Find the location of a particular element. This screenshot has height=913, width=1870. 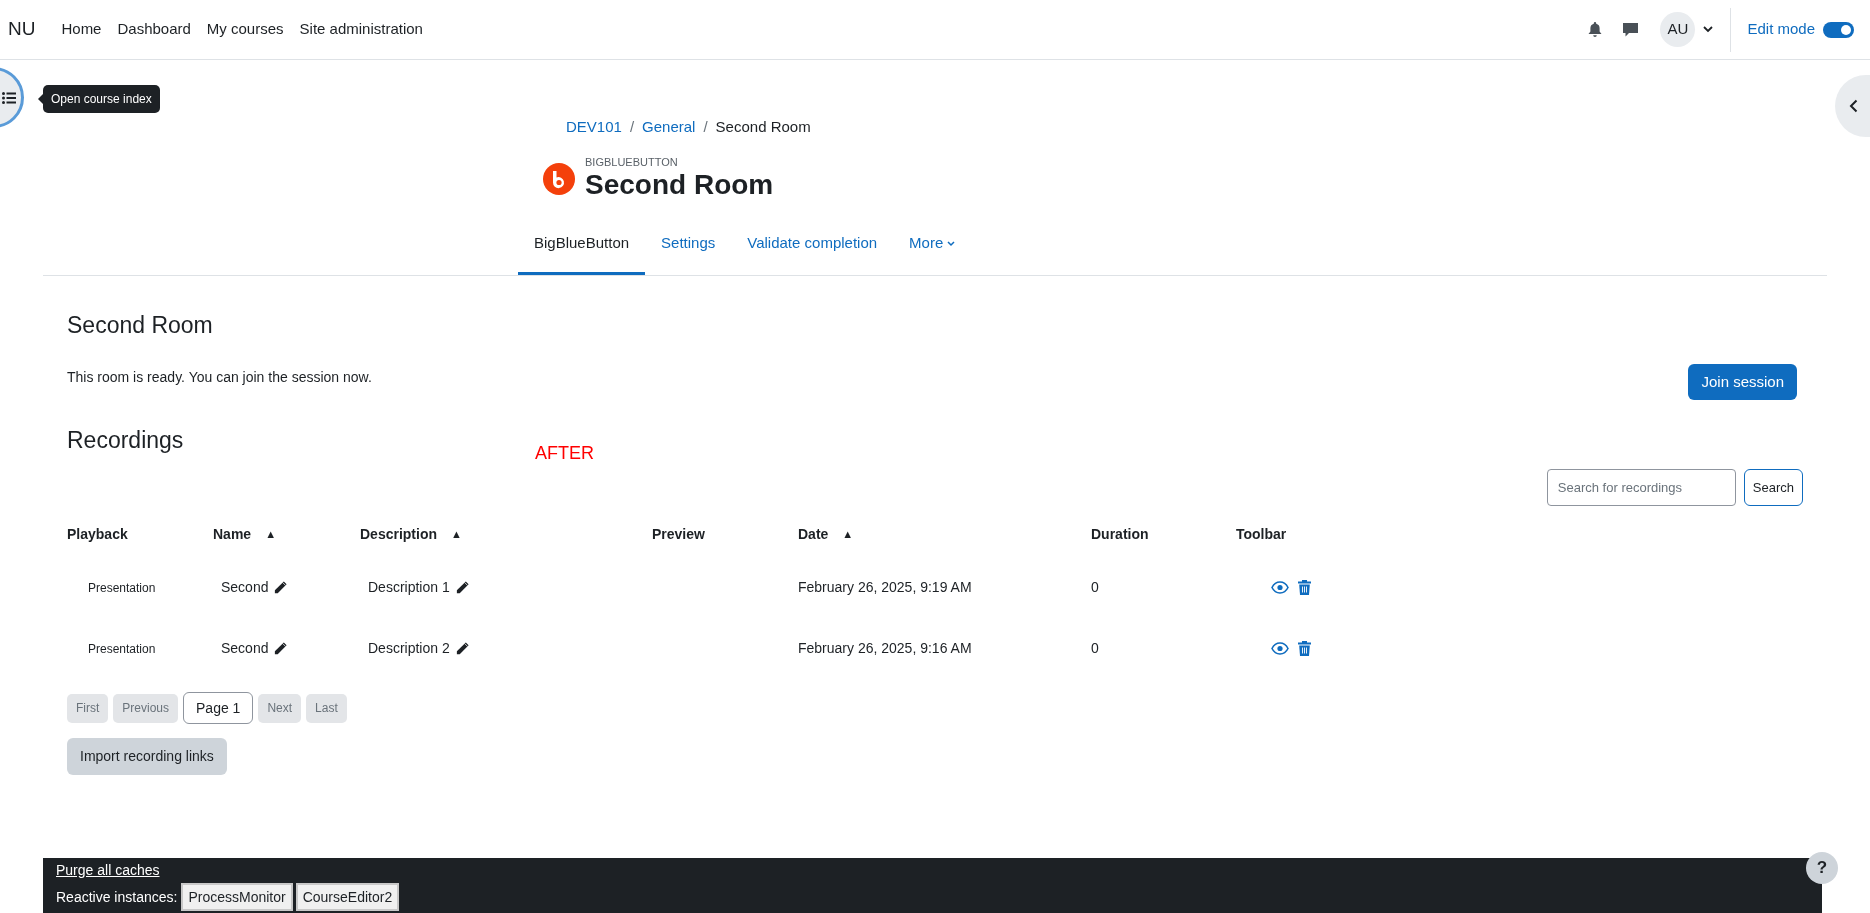

status-message: This room is ready. You can join the session now. is located at coordinates (219, 377).